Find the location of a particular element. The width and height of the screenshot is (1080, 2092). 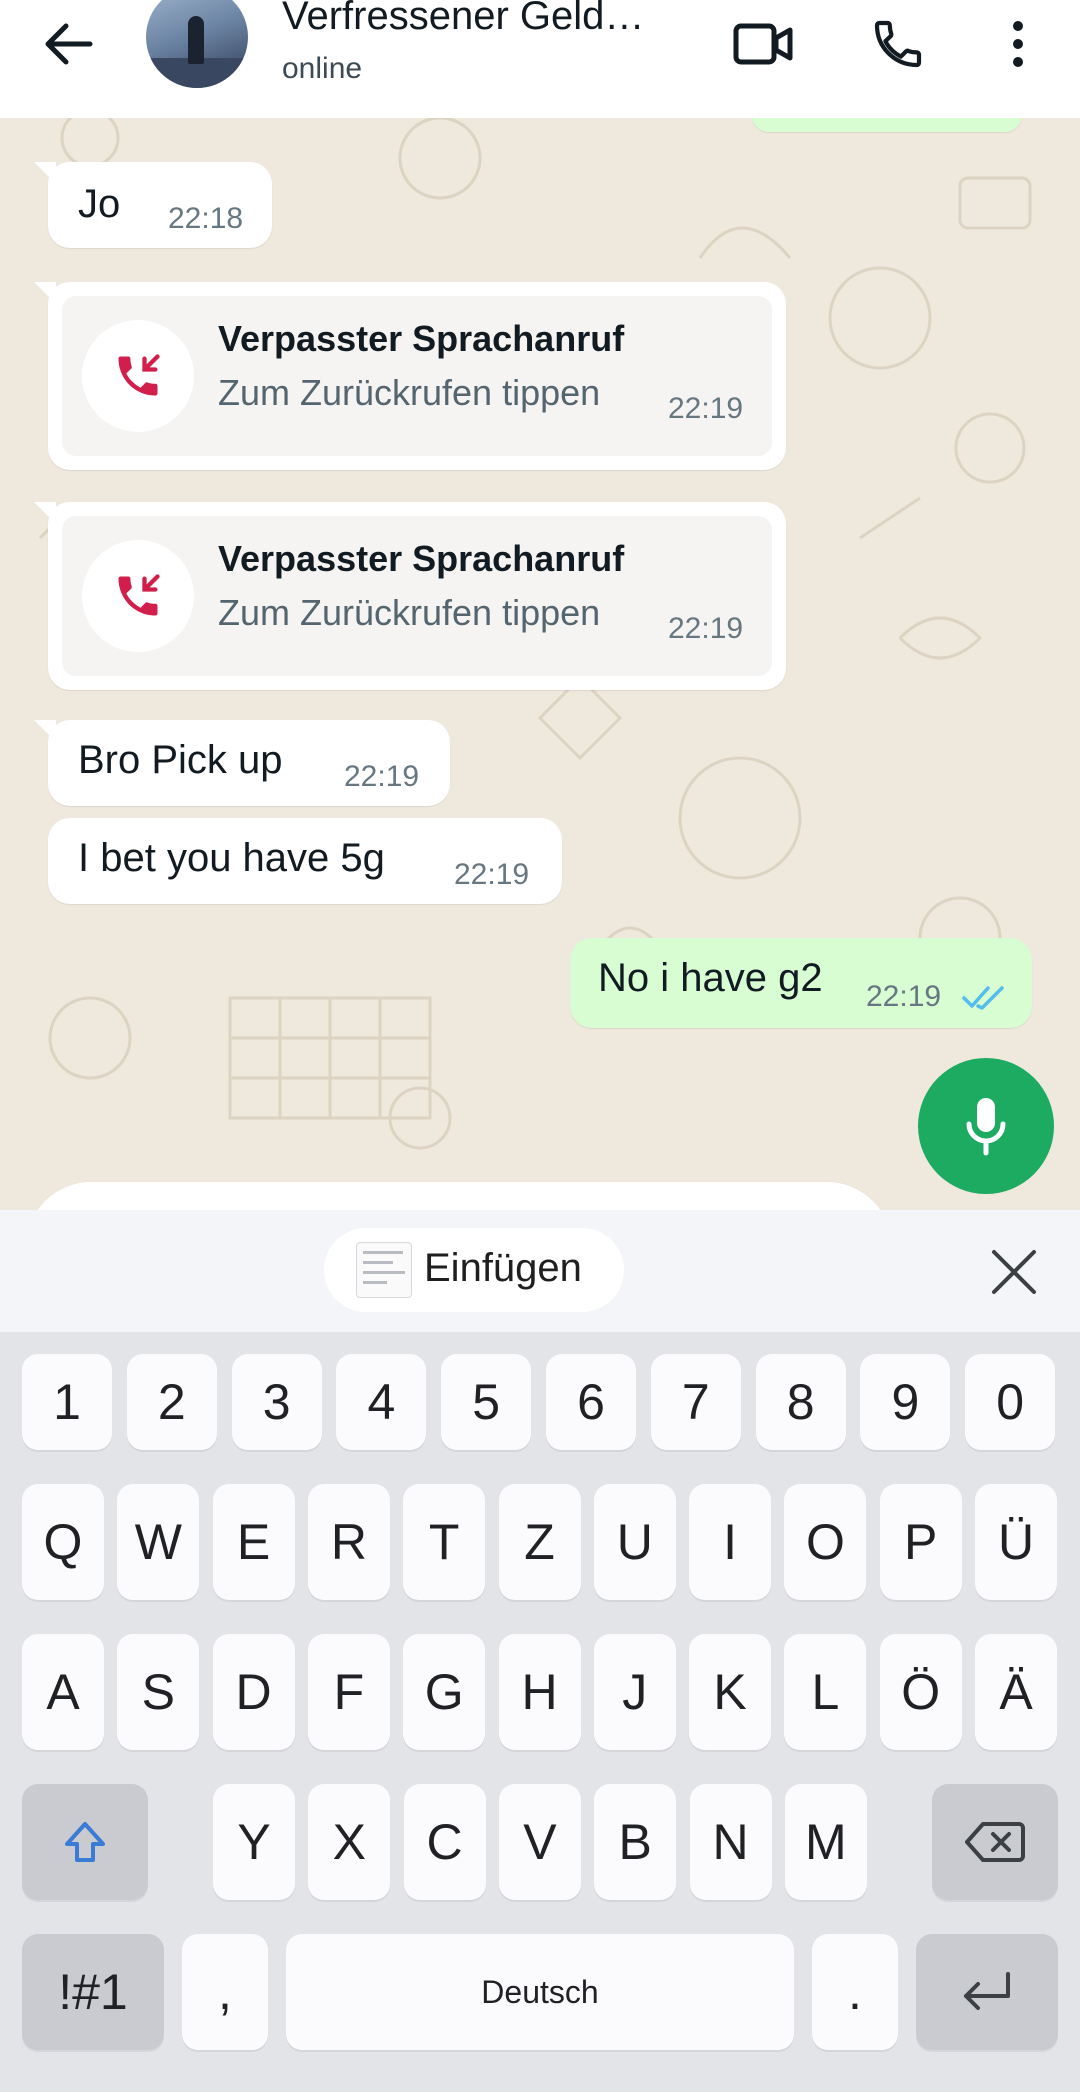

key-t: T is located at coordinates (444, 1542).